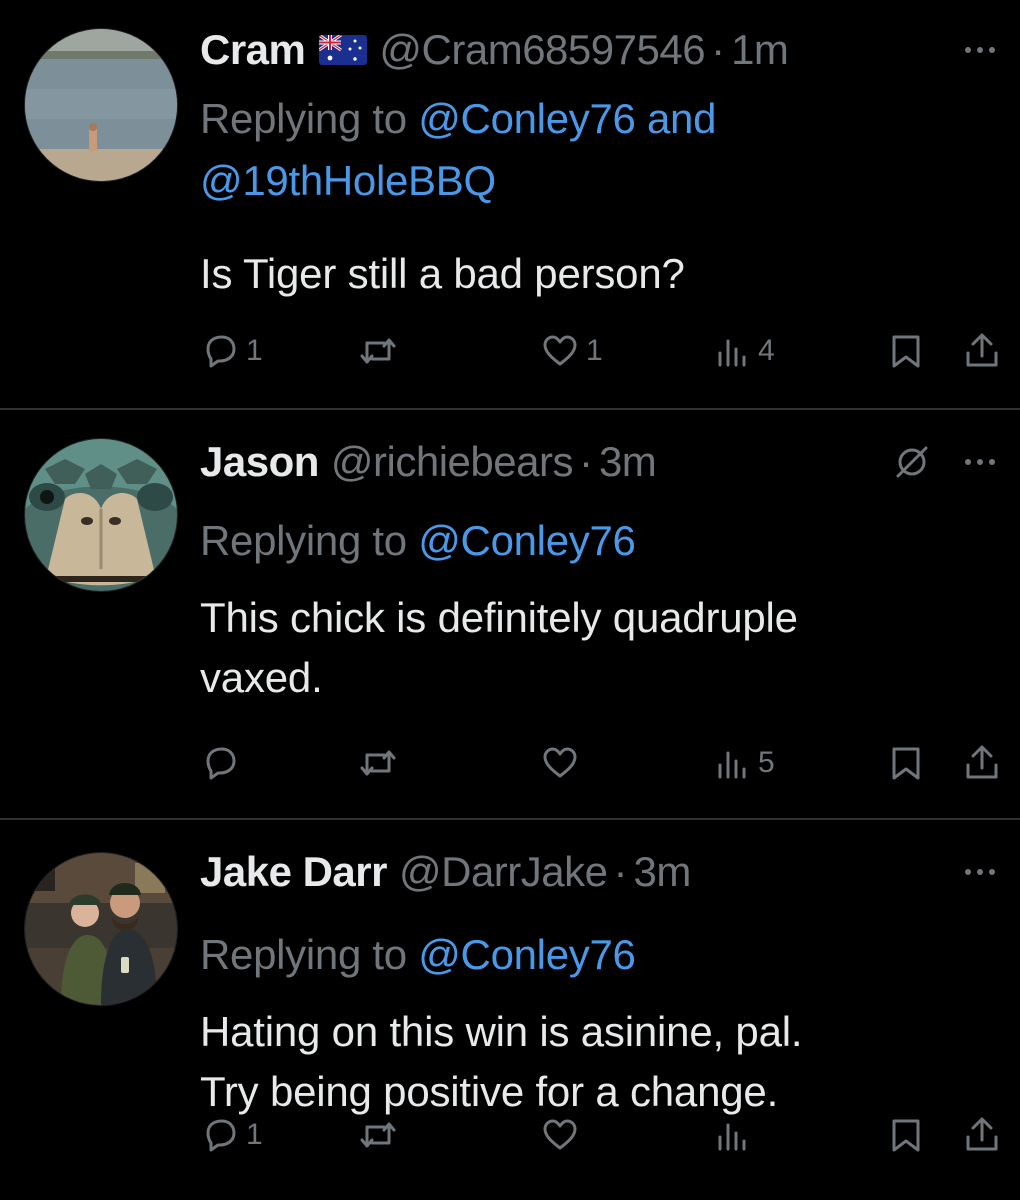  I want to click on user-handle: @DarrJake, so click(503, 872).